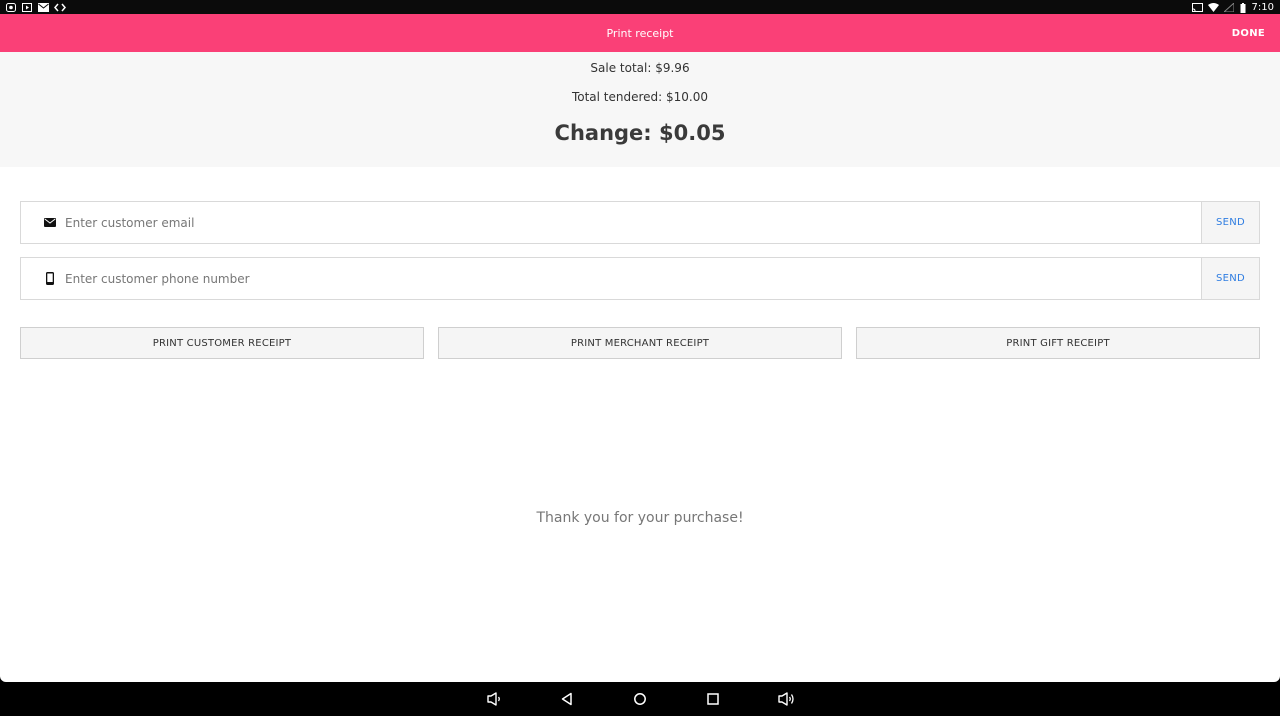 The height and width of the screenshot is (716, 1280). Describe the element at coordinates (43, 7) in the screenshot. I see `mail-icon` at that location.